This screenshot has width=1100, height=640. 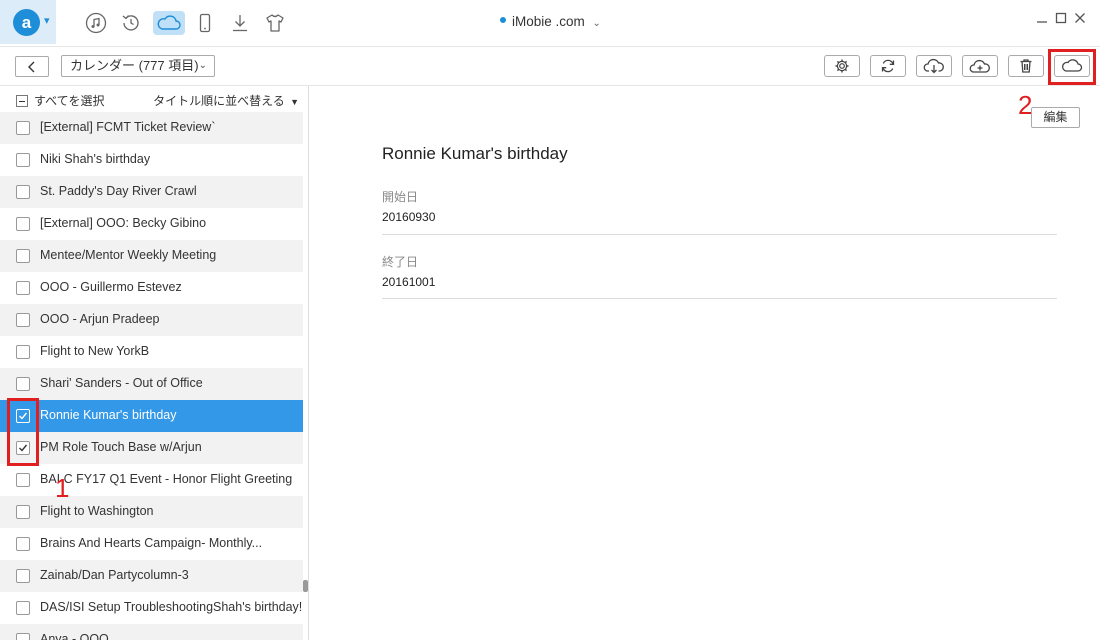 What do you see at coordinates (503, 20) in the screenshot?
I see `status-dot` at bounding box center [503, 20].